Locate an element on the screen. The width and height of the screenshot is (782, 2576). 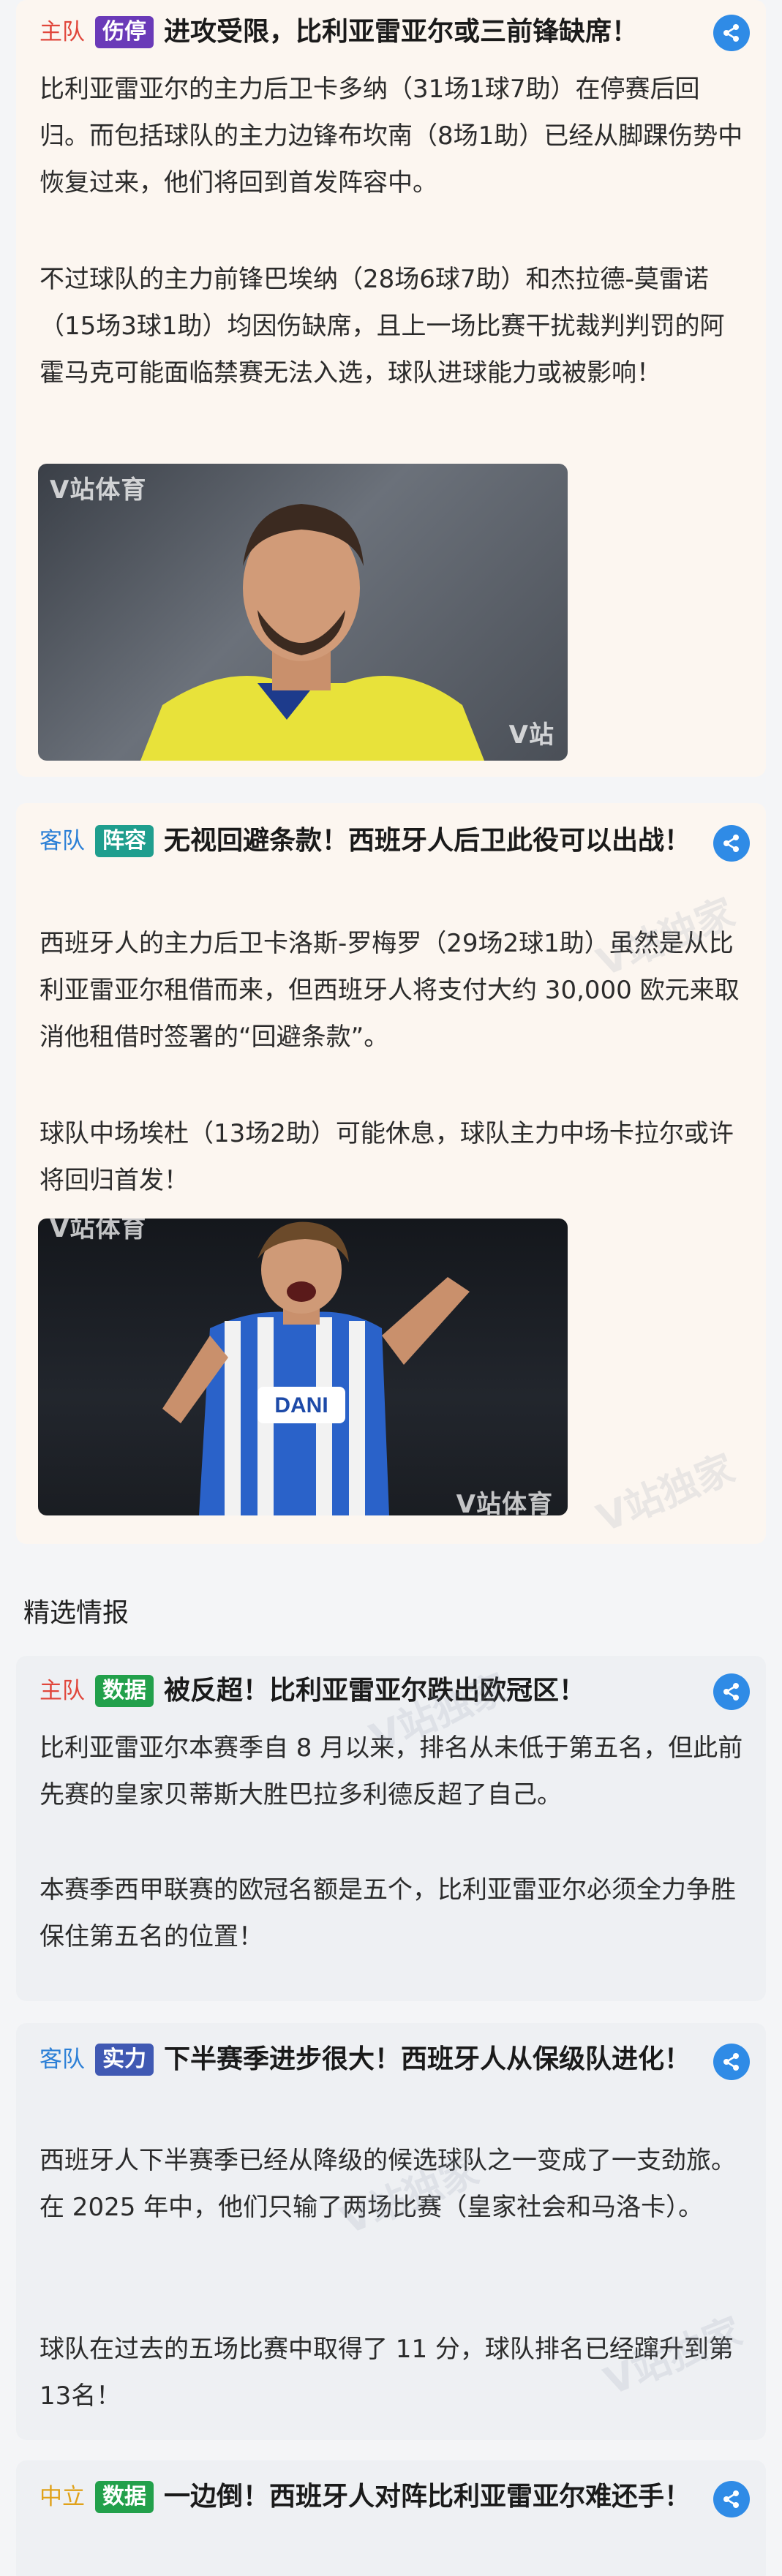
team-label: 中立 is located at coordinates (63, 2497).